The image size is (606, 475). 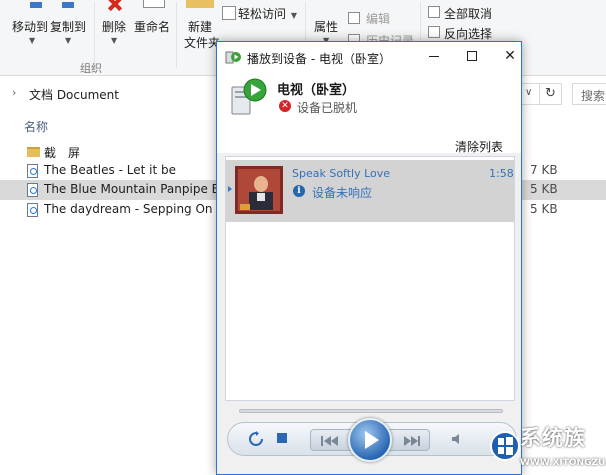 I want to click on album-art, so click(x=259, y=190).